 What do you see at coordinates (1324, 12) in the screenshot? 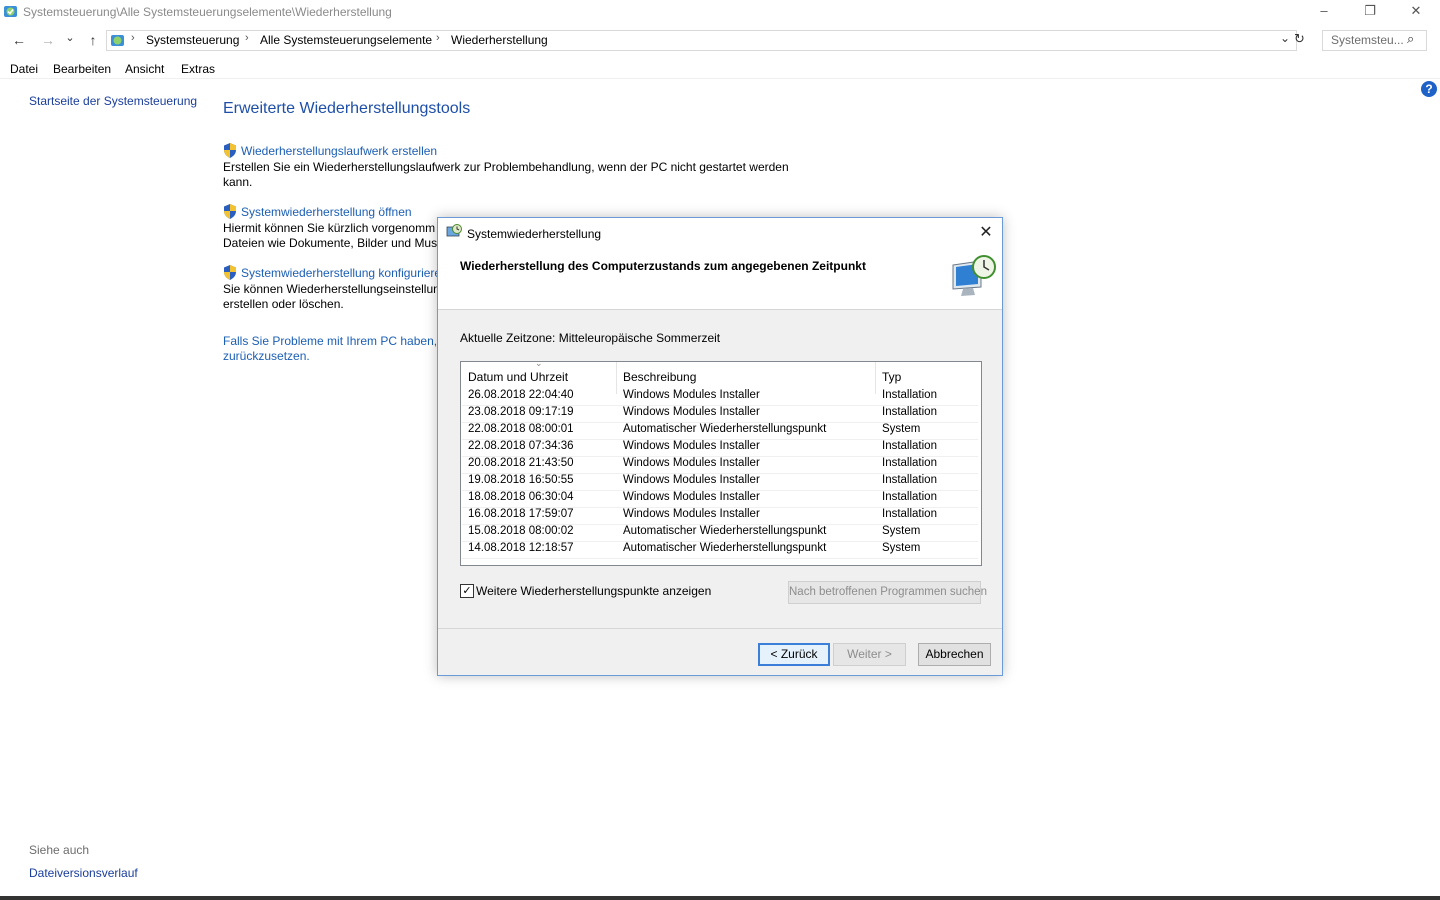
I see `minimize-button: –` at bounding box center [1324, 12].